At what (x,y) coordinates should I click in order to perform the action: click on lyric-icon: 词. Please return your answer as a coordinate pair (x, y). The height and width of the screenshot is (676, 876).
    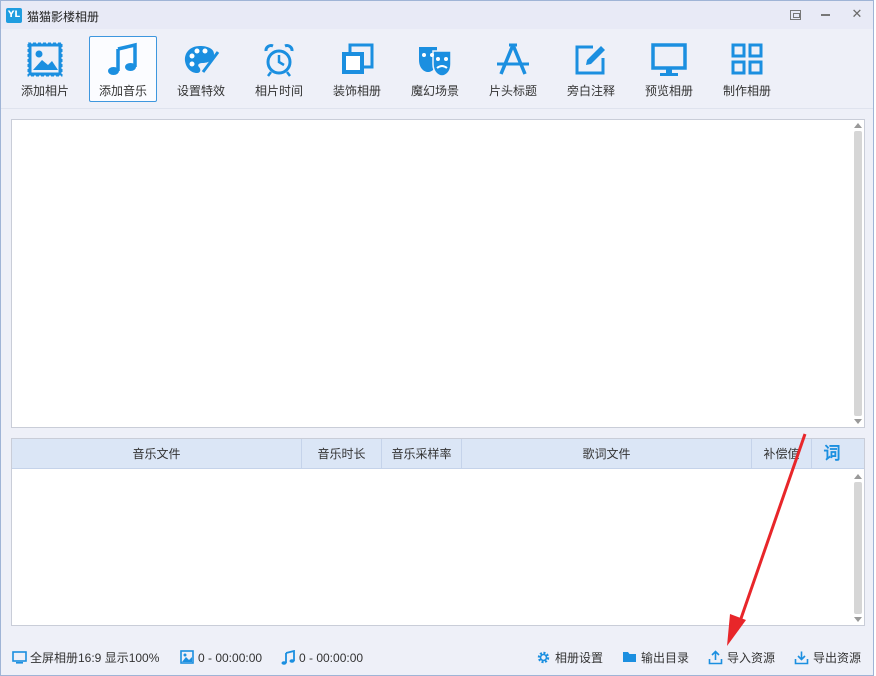
    Looking at the image, I should click on (832, 453).